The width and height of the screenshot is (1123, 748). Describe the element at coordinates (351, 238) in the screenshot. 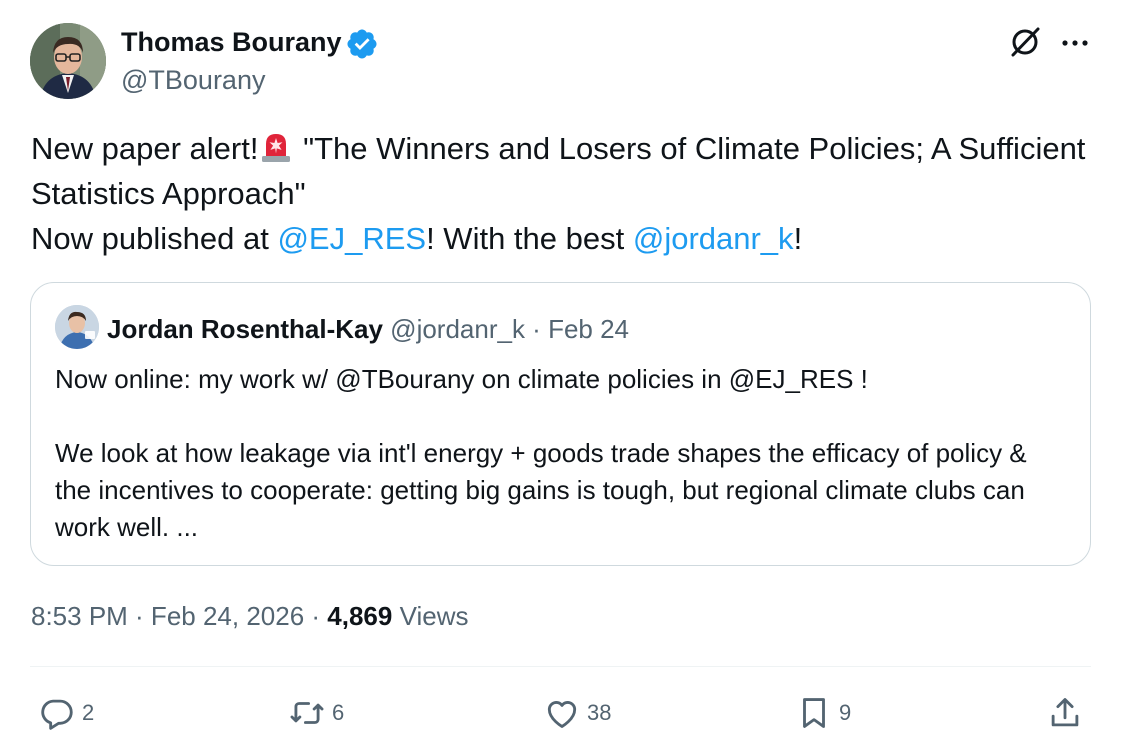

I see `mention-ej-res: @EJ_RES` at that location.